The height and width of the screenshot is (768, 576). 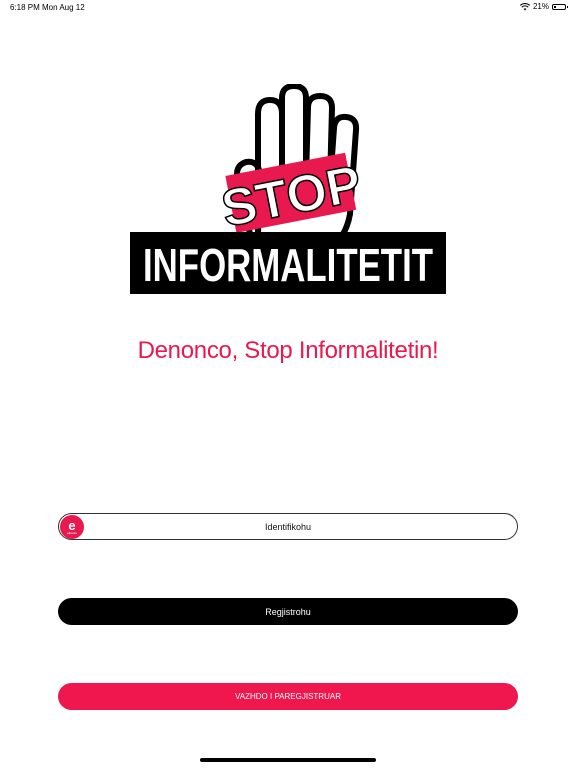 What do you see at coordinates (288, 8) in the screenshot?
I see `status-bar: 6:18 PM Mon Aug 12 21%` at bounding box center [288, 8].